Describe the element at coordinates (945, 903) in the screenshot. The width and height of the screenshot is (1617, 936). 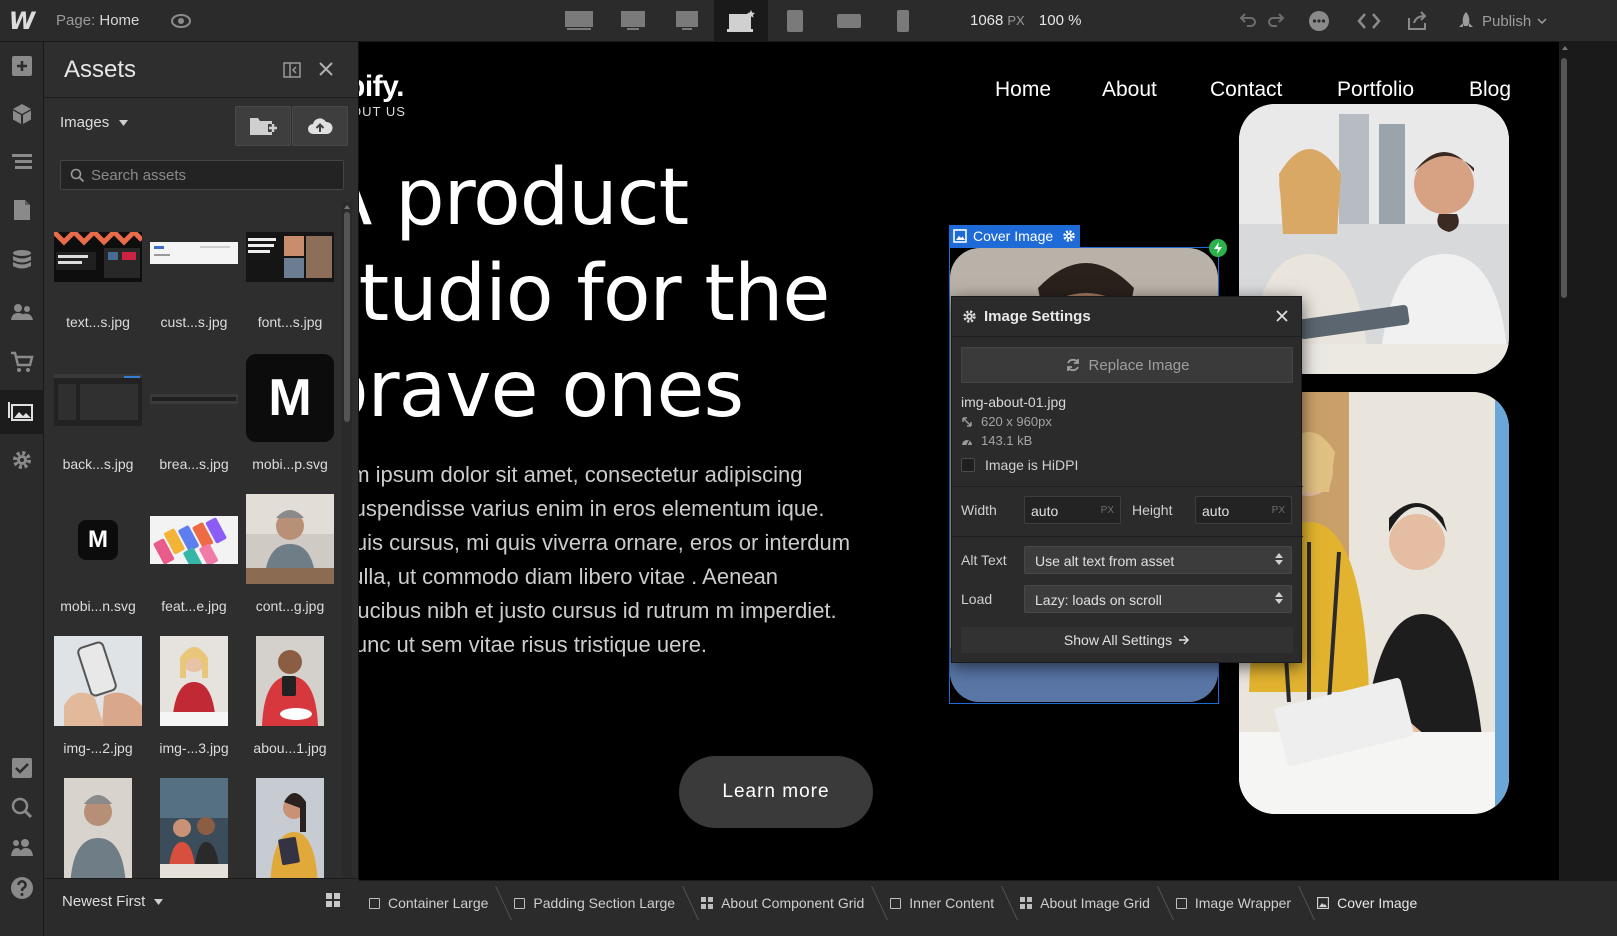
I see `breadcrumb-inner-content: Inner Content` at that location.